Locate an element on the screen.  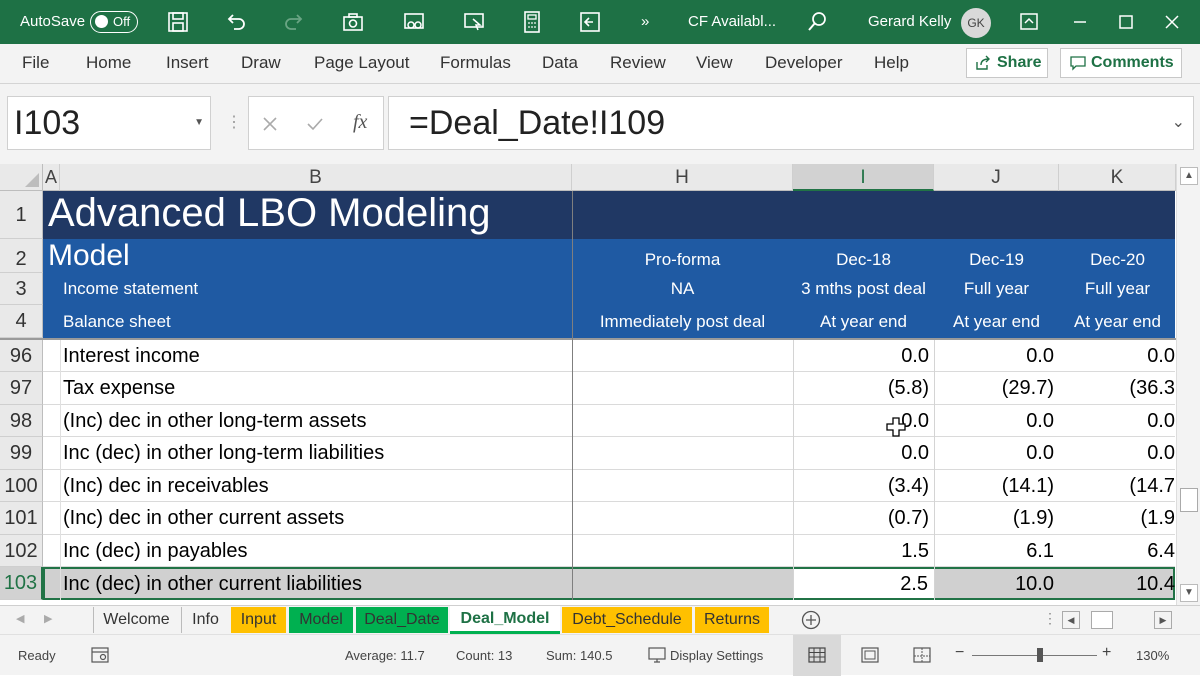
tab-developer: Developer is located at coordinates (804, 63).